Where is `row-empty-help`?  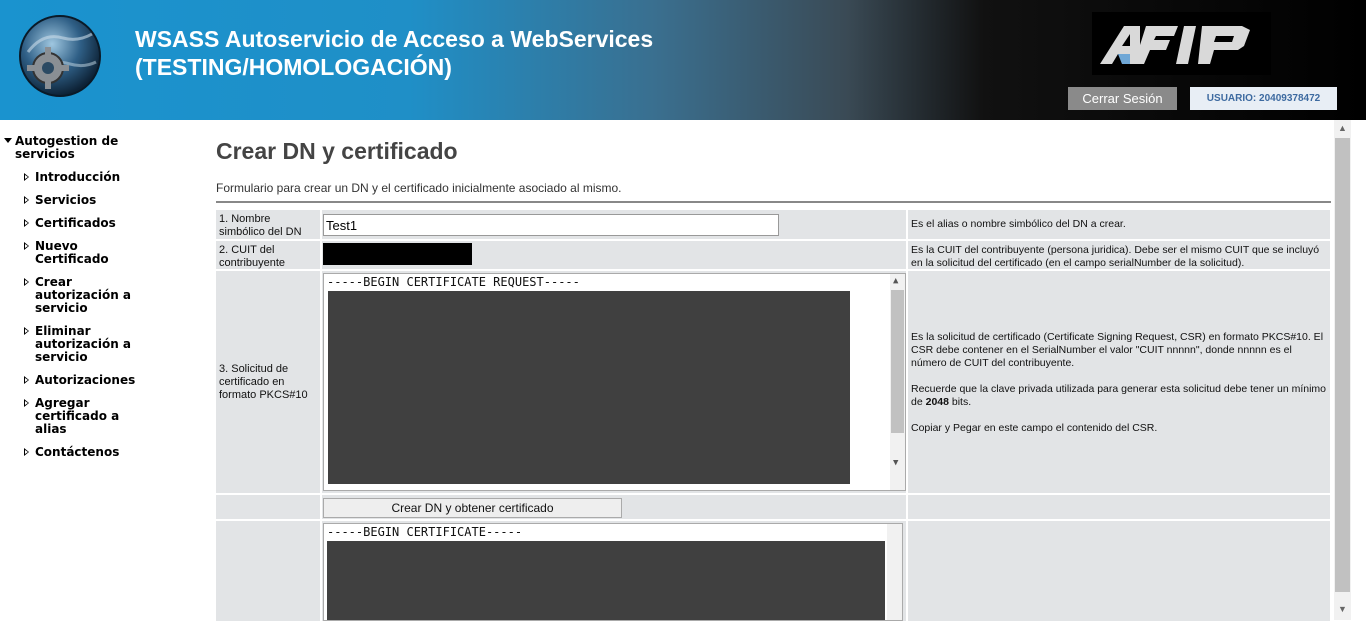
row-empty-help is located at coordinates (1119, 507).